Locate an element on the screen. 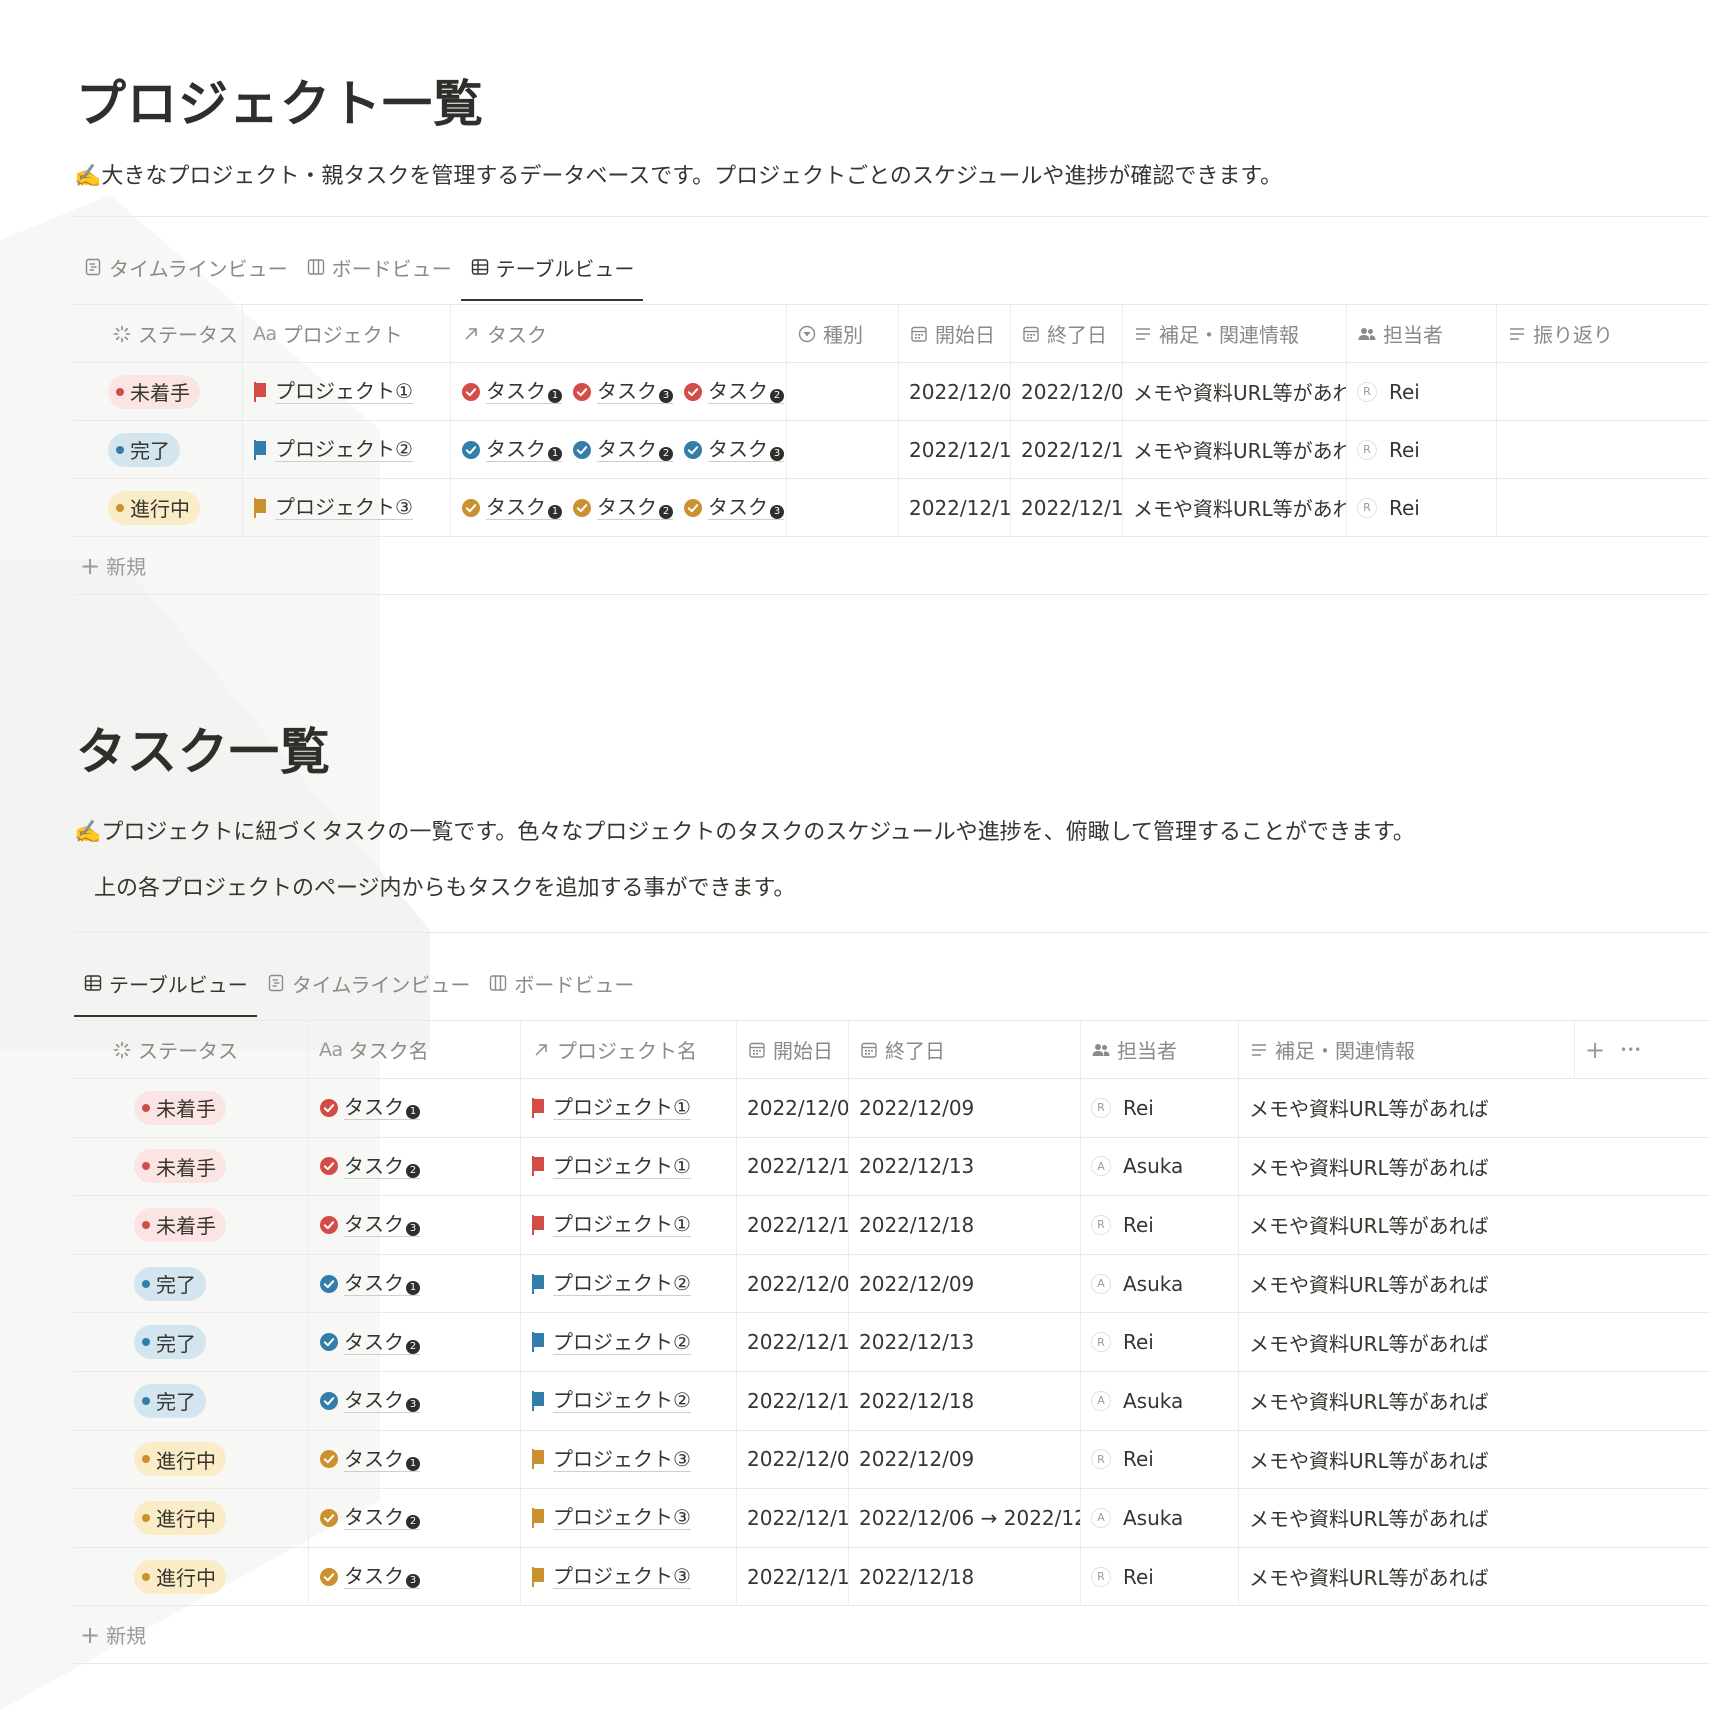  table-cell: 2022/12/06 → 2022/12/13 is located at coordinates (964, 1518).